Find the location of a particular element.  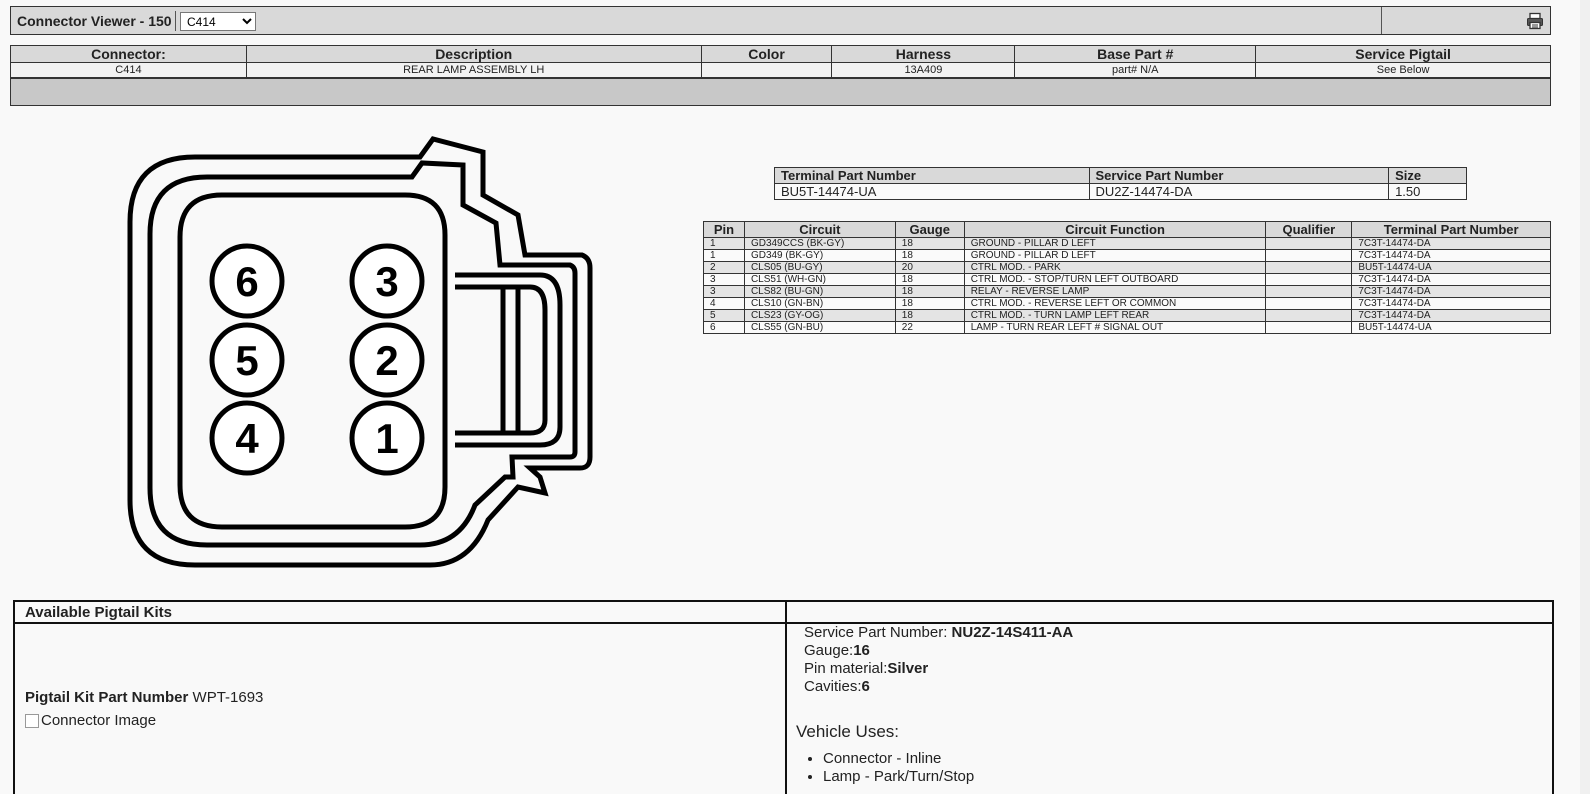

pin-cell: 3 is located at coordinates (724, 279).